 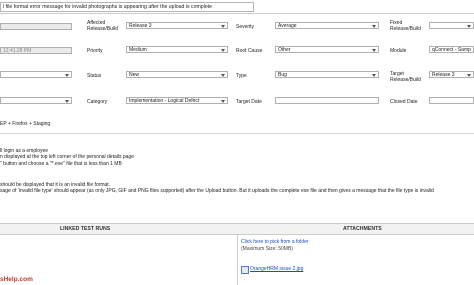 I want to click on max-size-note: (Maximum Size: 50MB), so click(x=267, y=249).